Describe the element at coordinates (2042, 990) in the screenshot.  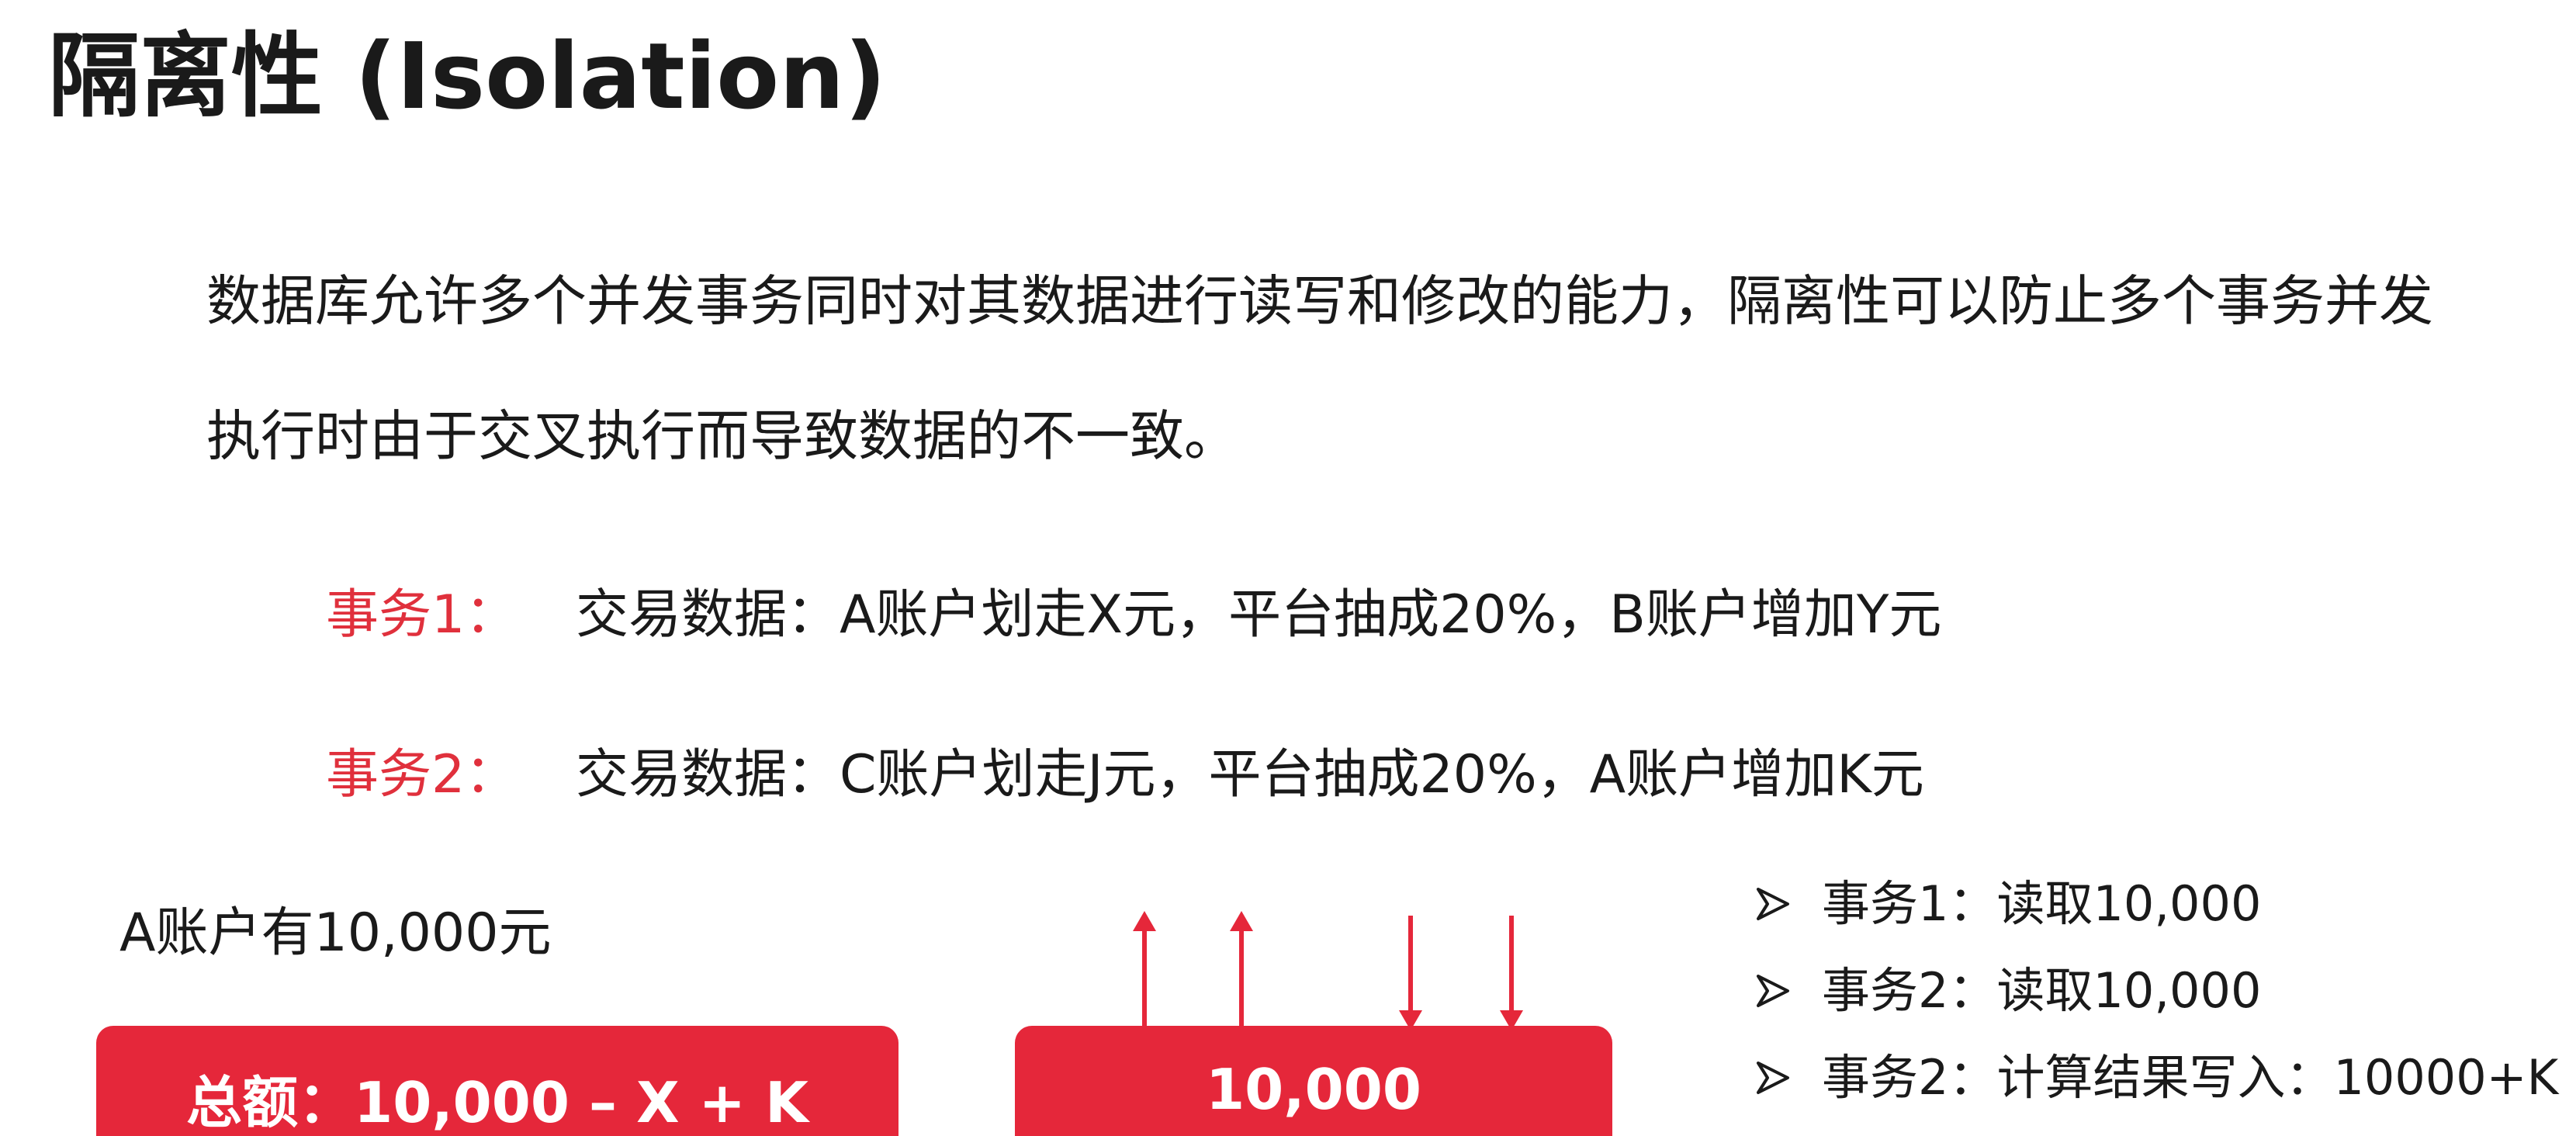
I see `step-text: 事务2：读取10,000` at that location.